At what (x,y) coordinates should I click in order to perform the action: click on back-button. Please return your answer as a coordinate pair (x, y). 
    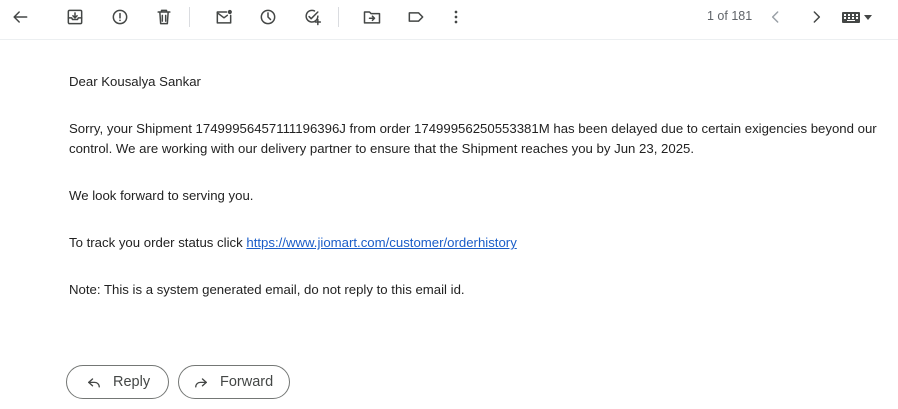
    Looking at the image, I should click on (20, 17).